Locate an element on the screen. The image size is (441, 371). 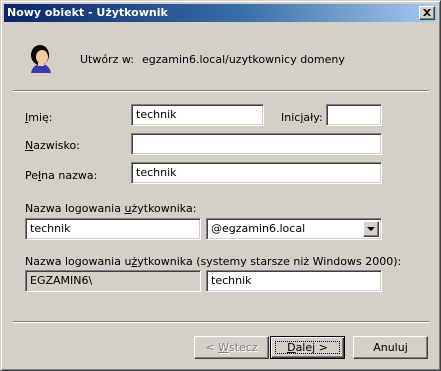
window-title: Nowy obiekt - Użytkownik is located at coordinates (87, 12).